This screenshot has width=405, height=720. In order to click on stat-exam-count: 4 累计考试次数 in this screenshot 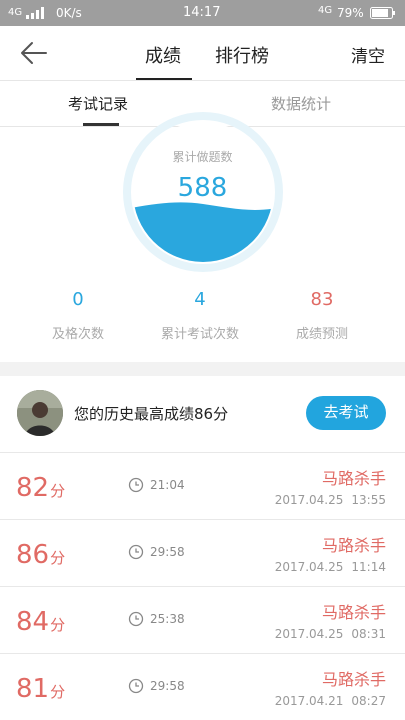, I will do `click(200, 315)`.